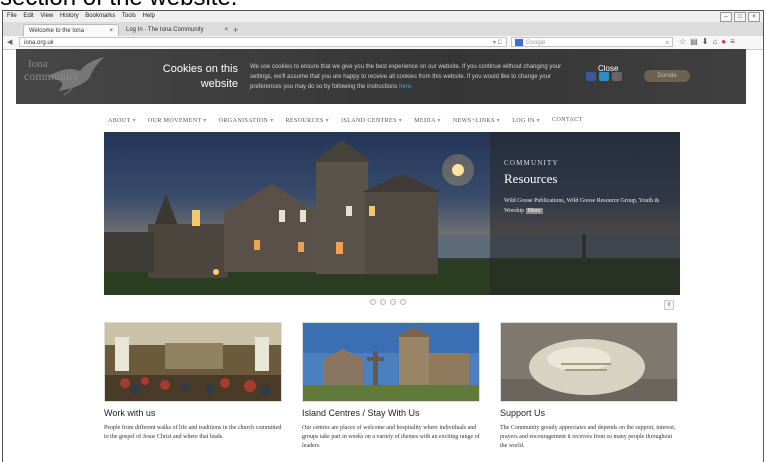  What do you see at coordinates (149, 16) in the screenshot?
I see `menu-help: Help` at bounding box center [149, 16].